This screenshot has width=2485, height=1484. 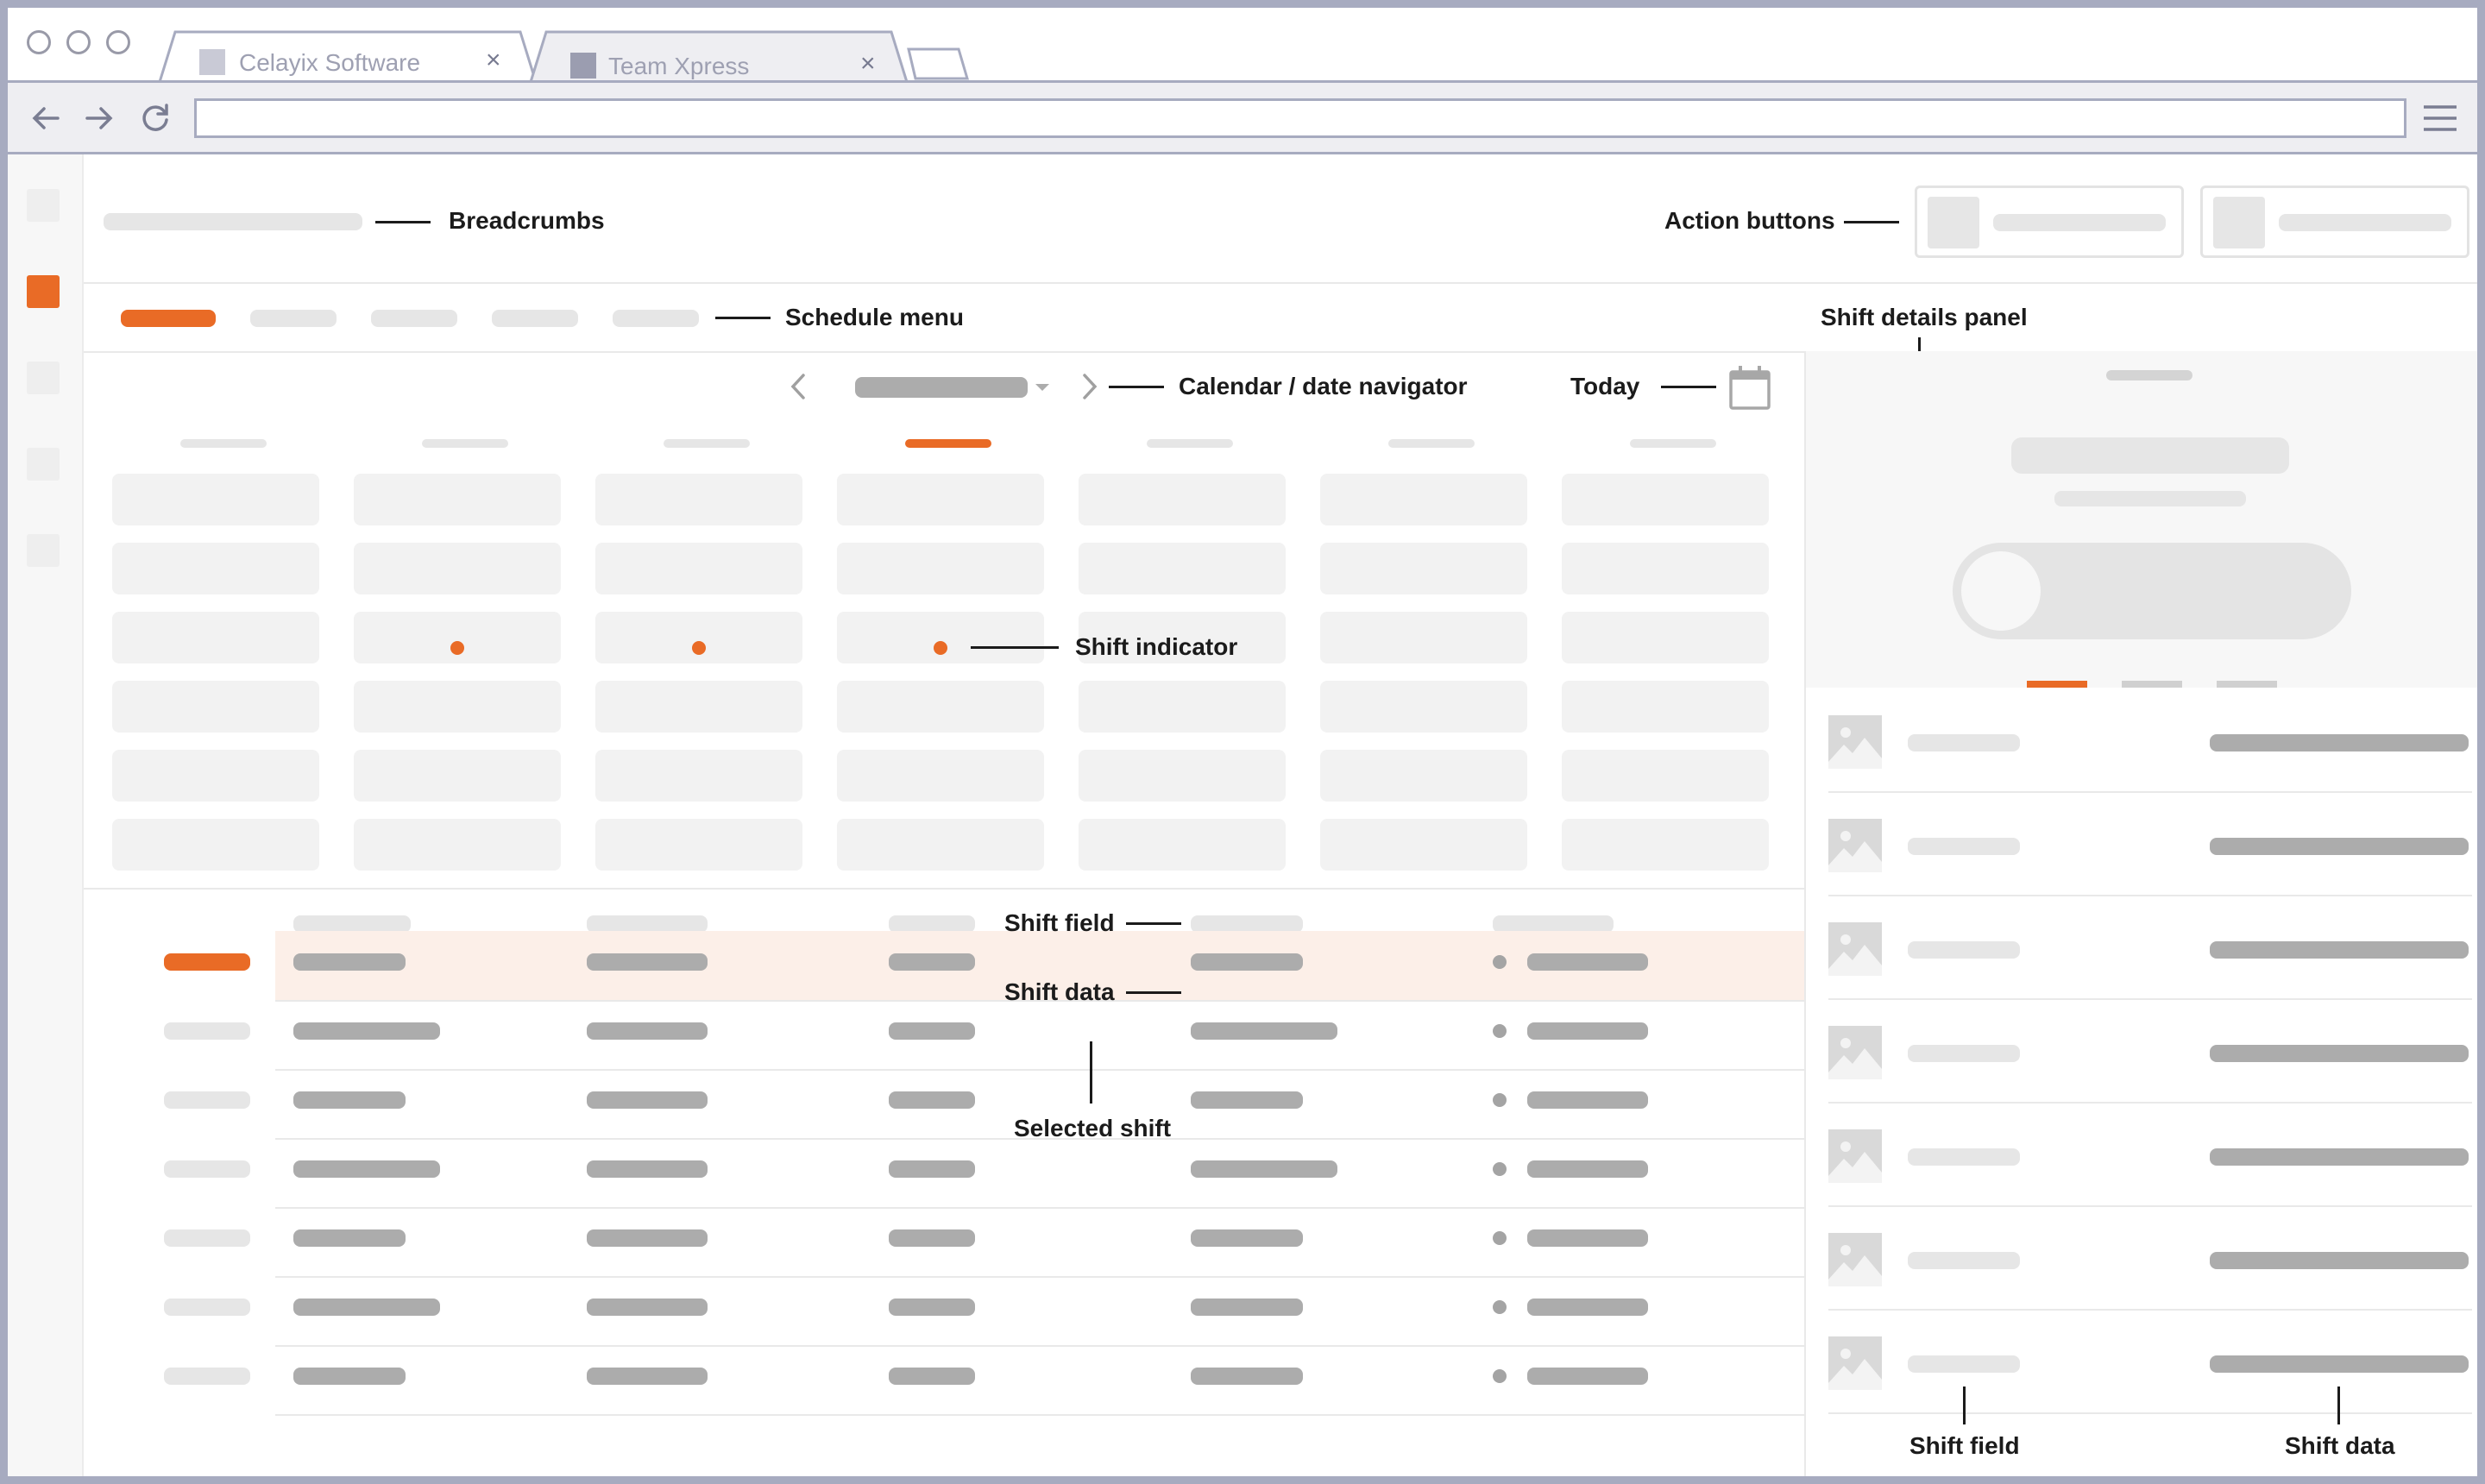 I want to click on back-arrow-icon, so click(x=46, y=118).